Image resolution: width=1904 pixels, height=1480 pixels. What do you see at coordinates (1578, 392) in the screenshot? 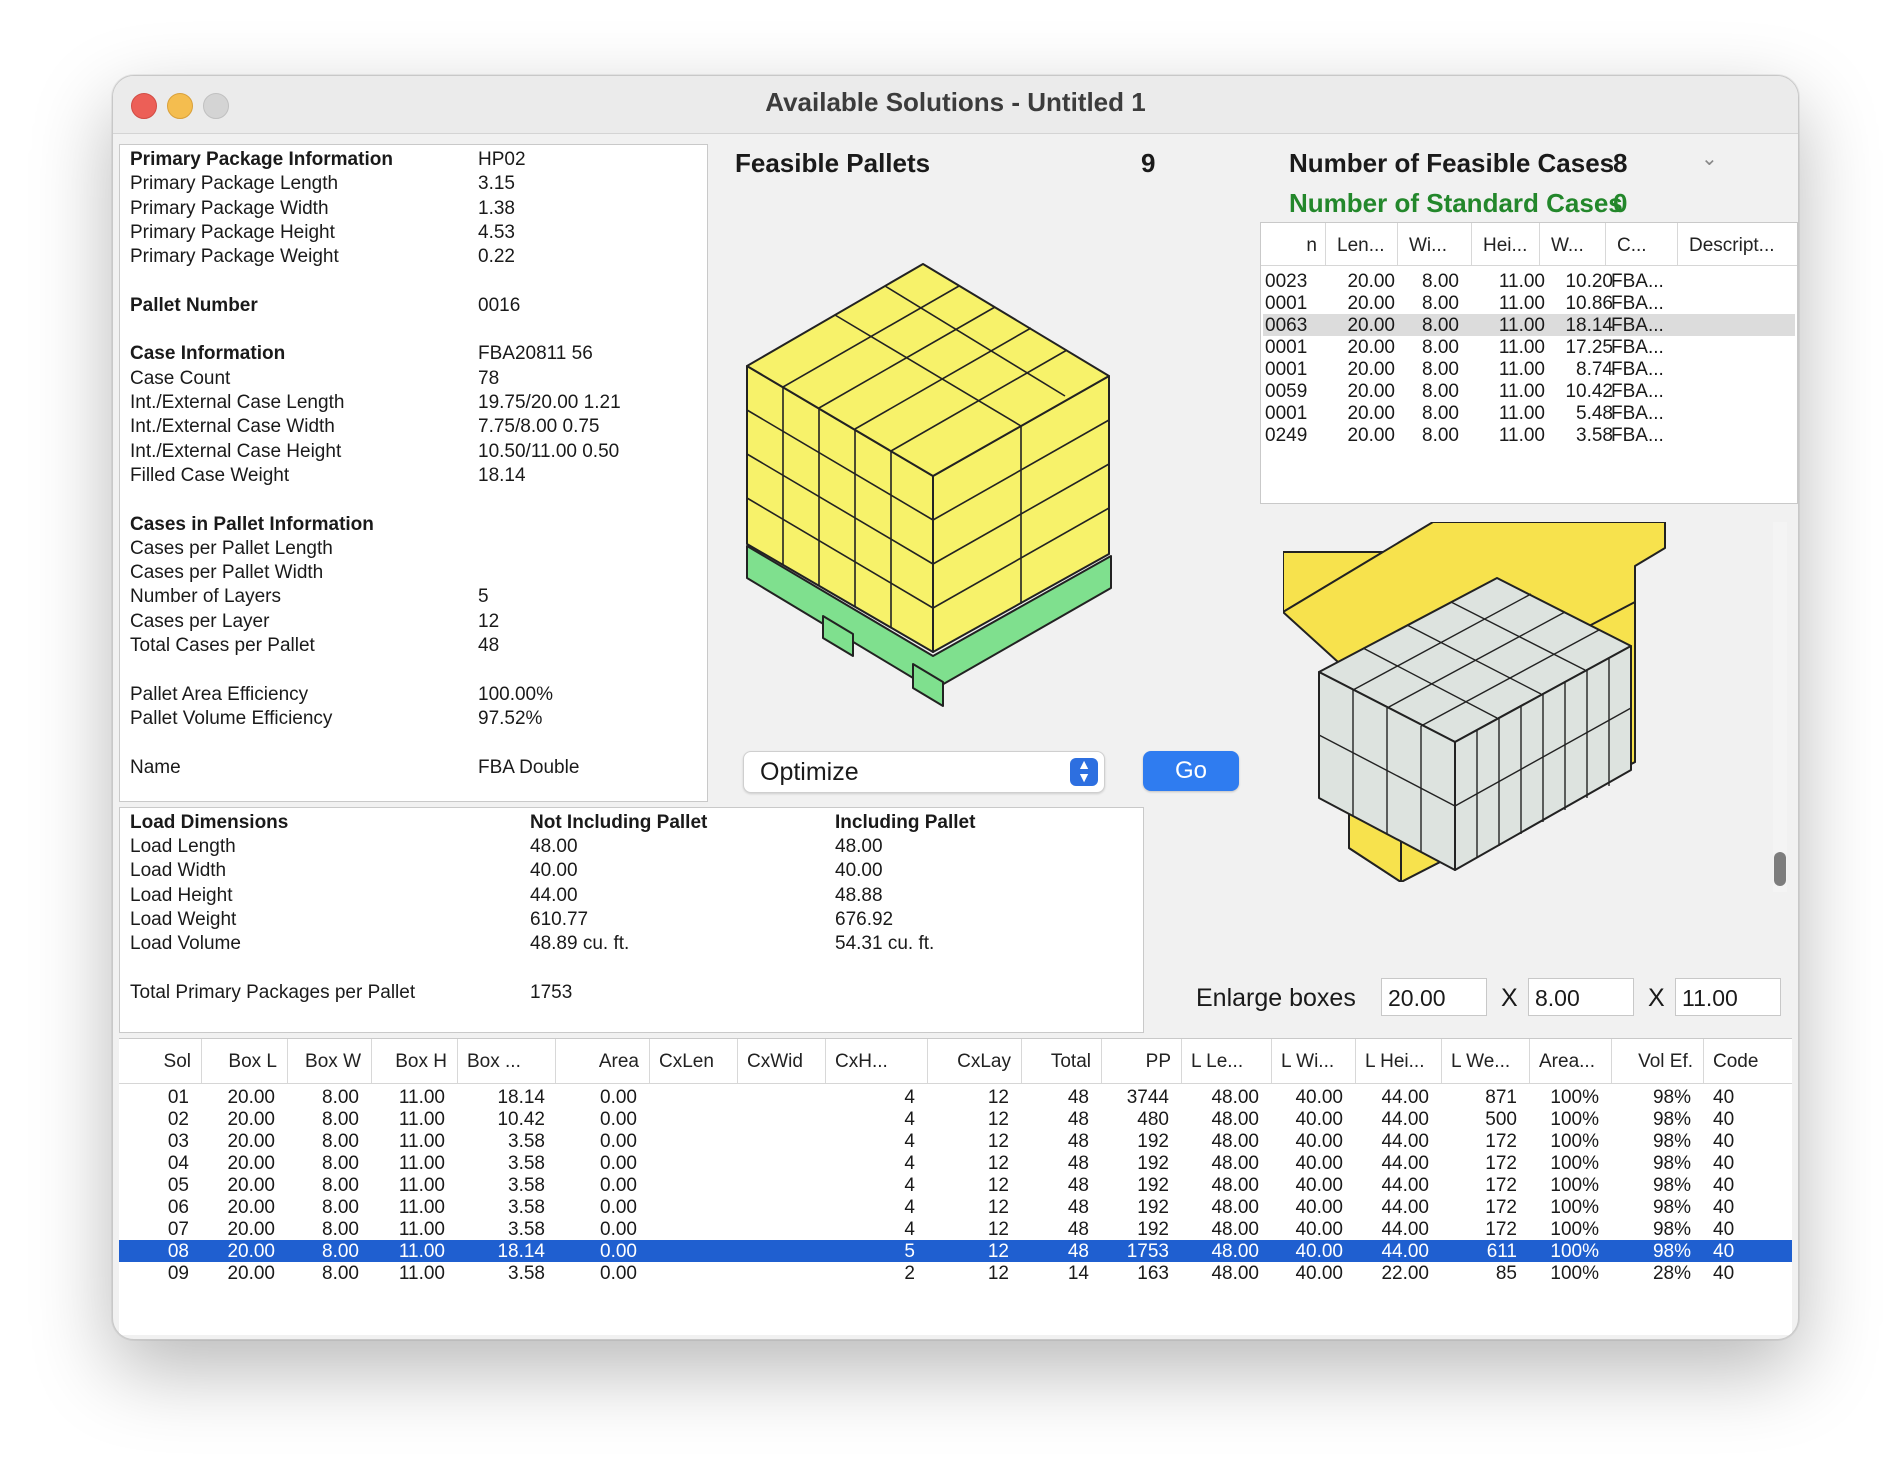
I see `cases-cell: 10.42` at bounding box center [1578, 392].